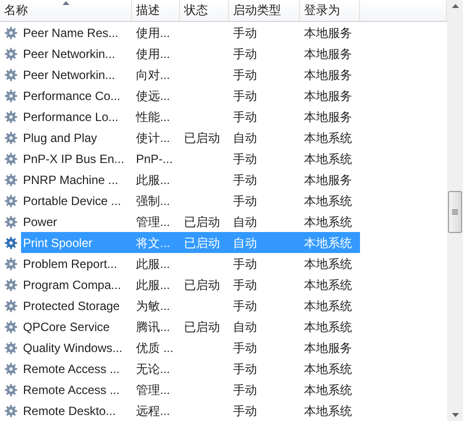 The image size is (463, 421). What do you see at coordinates (60, 138) in the screenshot?
I see `table-cell-text: Plug and Play` at bounding box center [60, 138].